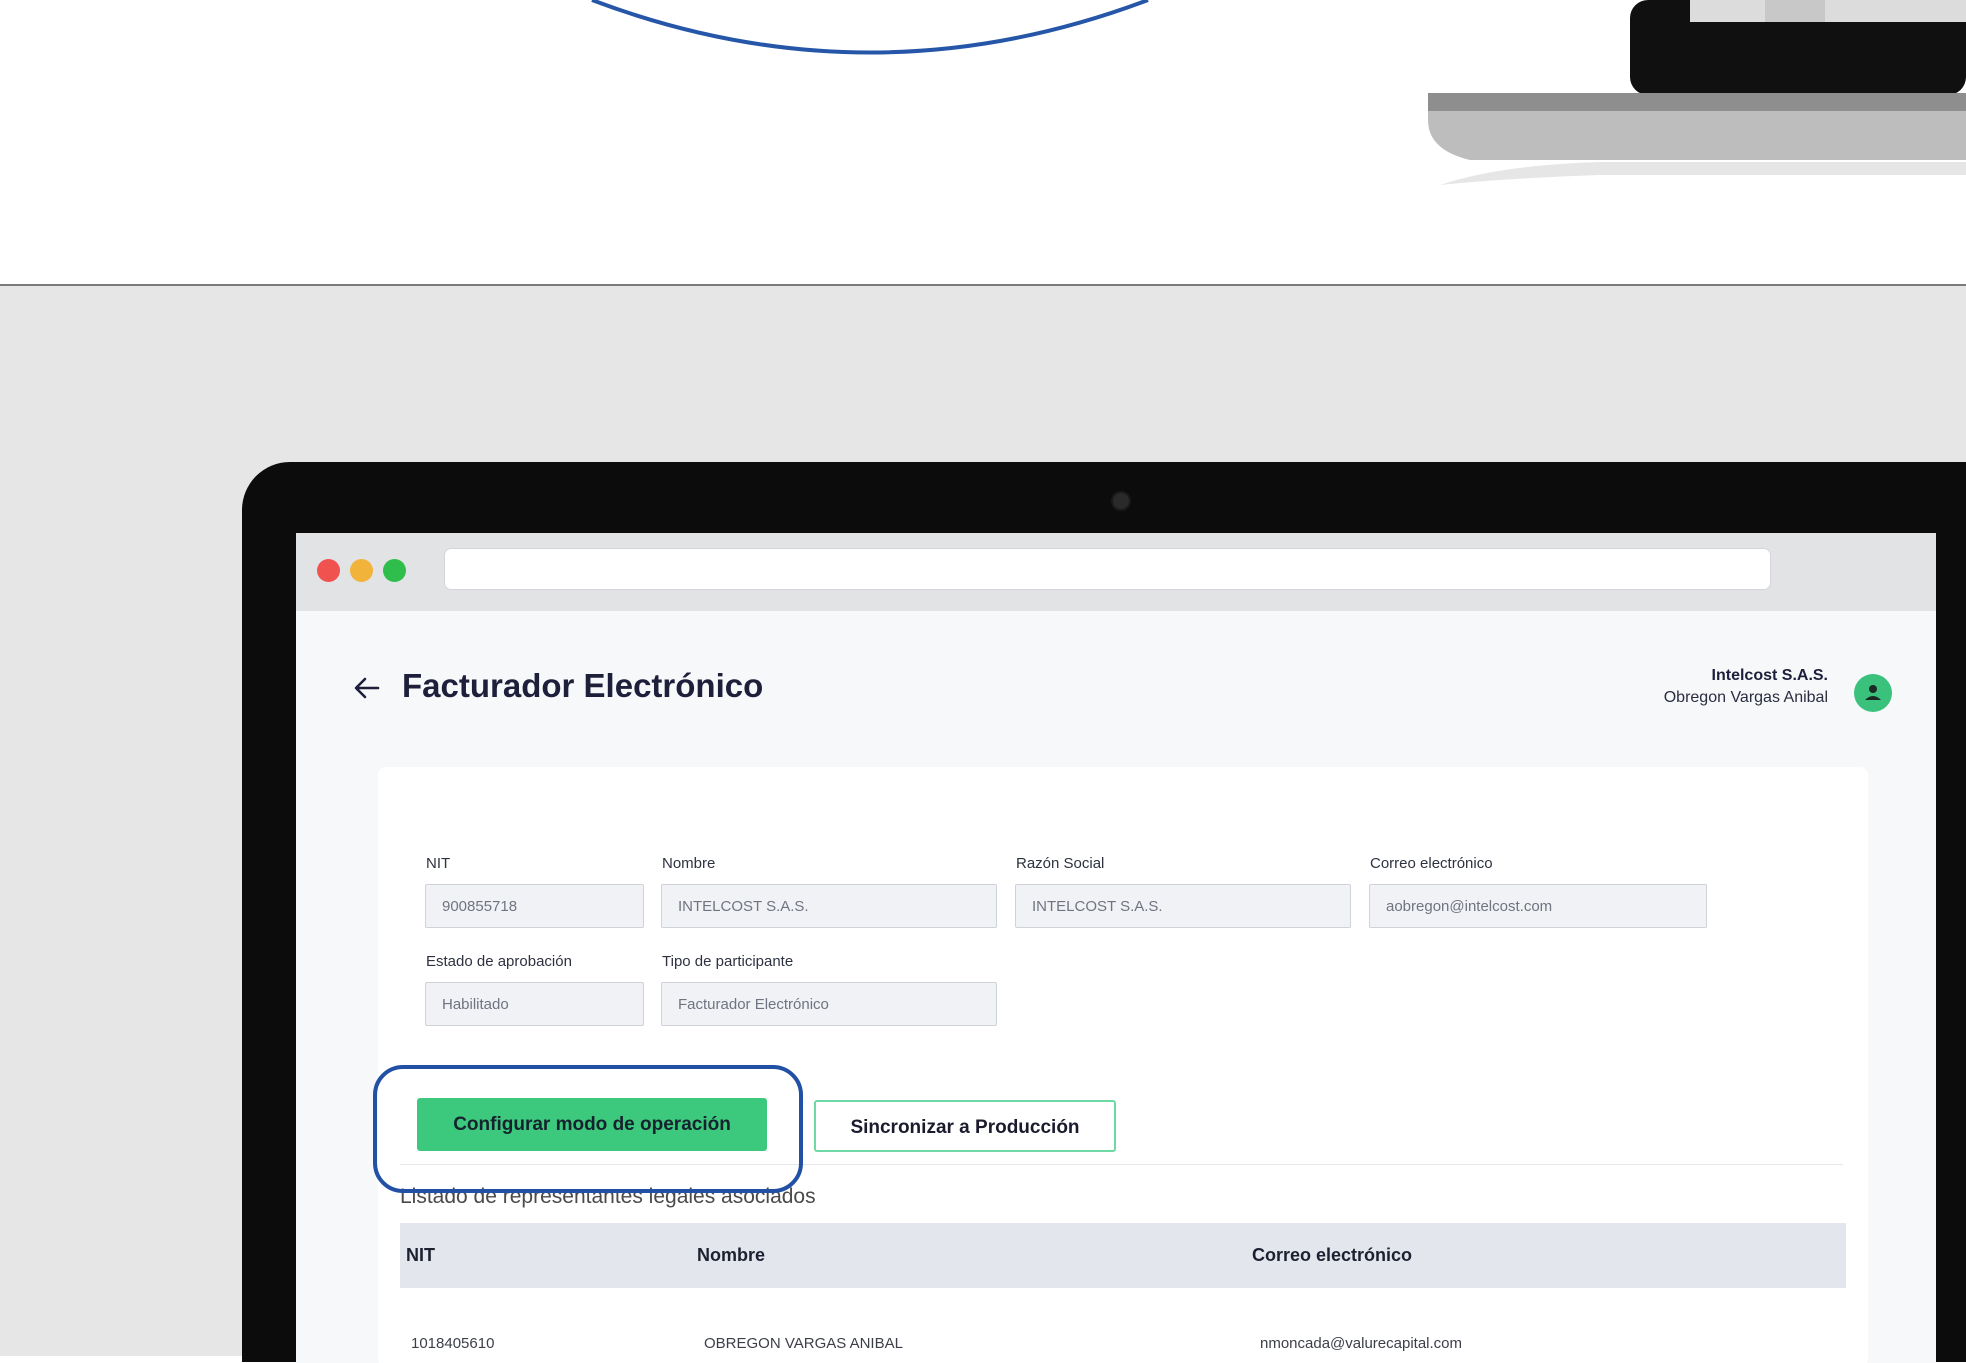  Describe the element at coordinates (534, 1004) in the screenshot. I see `estado-field: Habilitado` at that location.